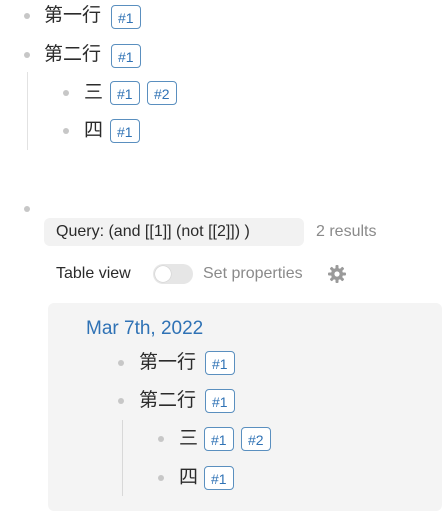 This screenshot has width=442, height=529. I want to click on table-view-label: Table view, so click(93, 273).